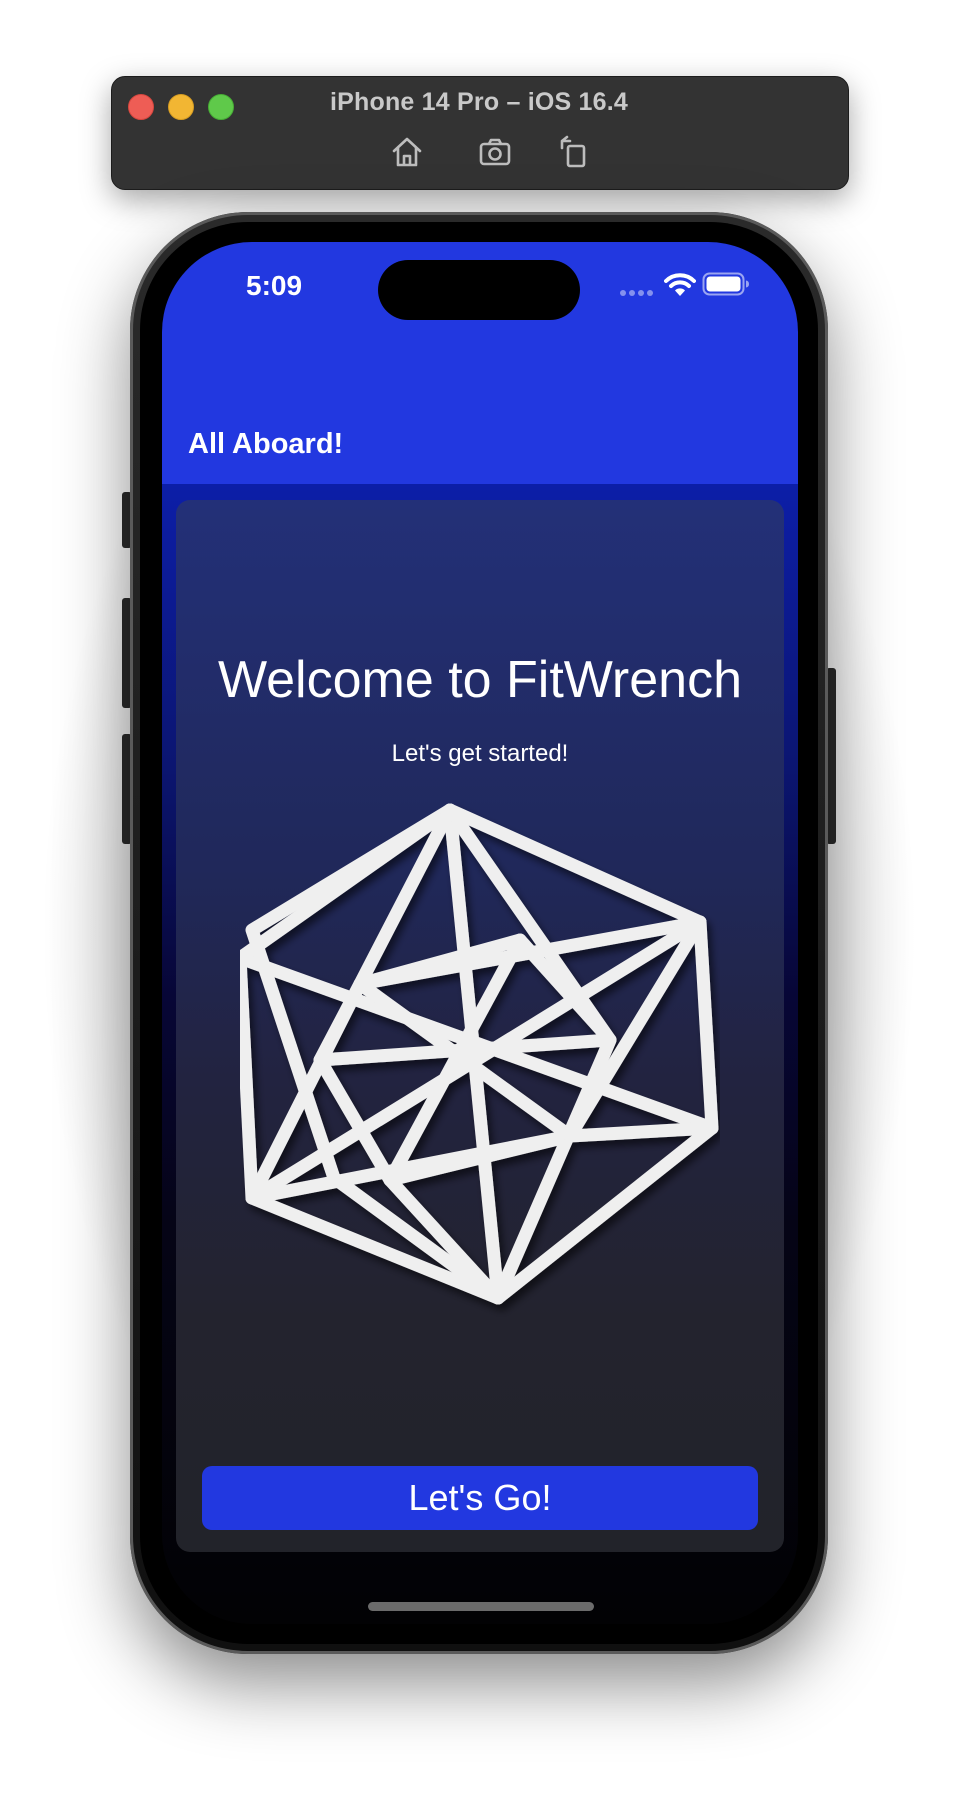 The height and width of the screenshot is (1804, 958). Describe the element at coordinates (480, 1498) in the screenshot. I see `lets-go-button: Let's Go!` at that location.